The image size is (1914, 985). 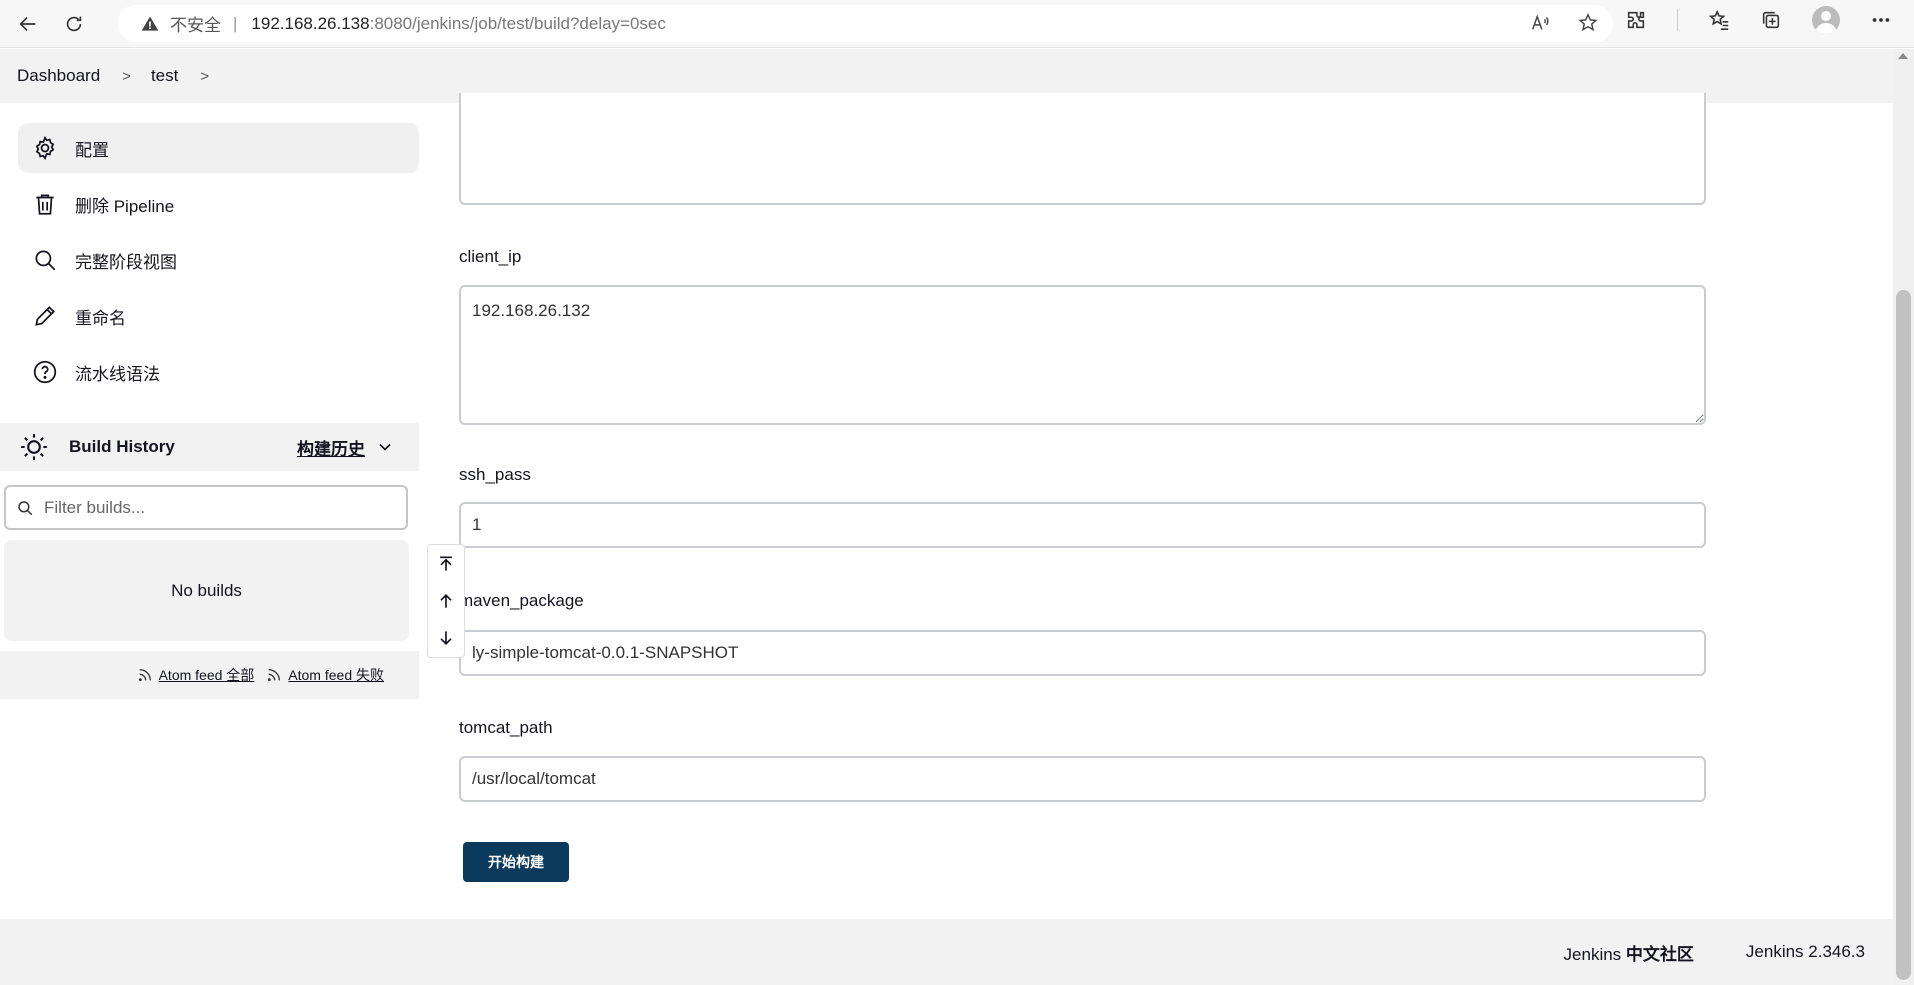 I want to click on page-scrollbar, so click(x=1903, y=517).